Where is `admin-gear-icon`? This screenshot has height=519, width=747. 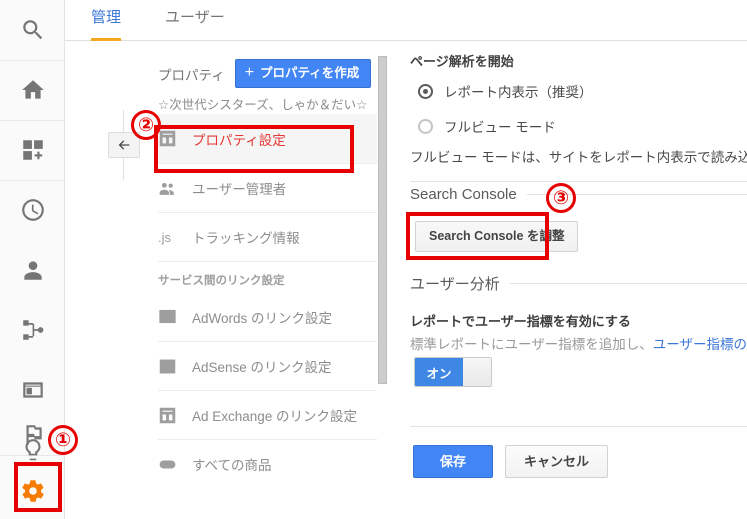
admin-gear-icon is located at coordinates (32, 490).